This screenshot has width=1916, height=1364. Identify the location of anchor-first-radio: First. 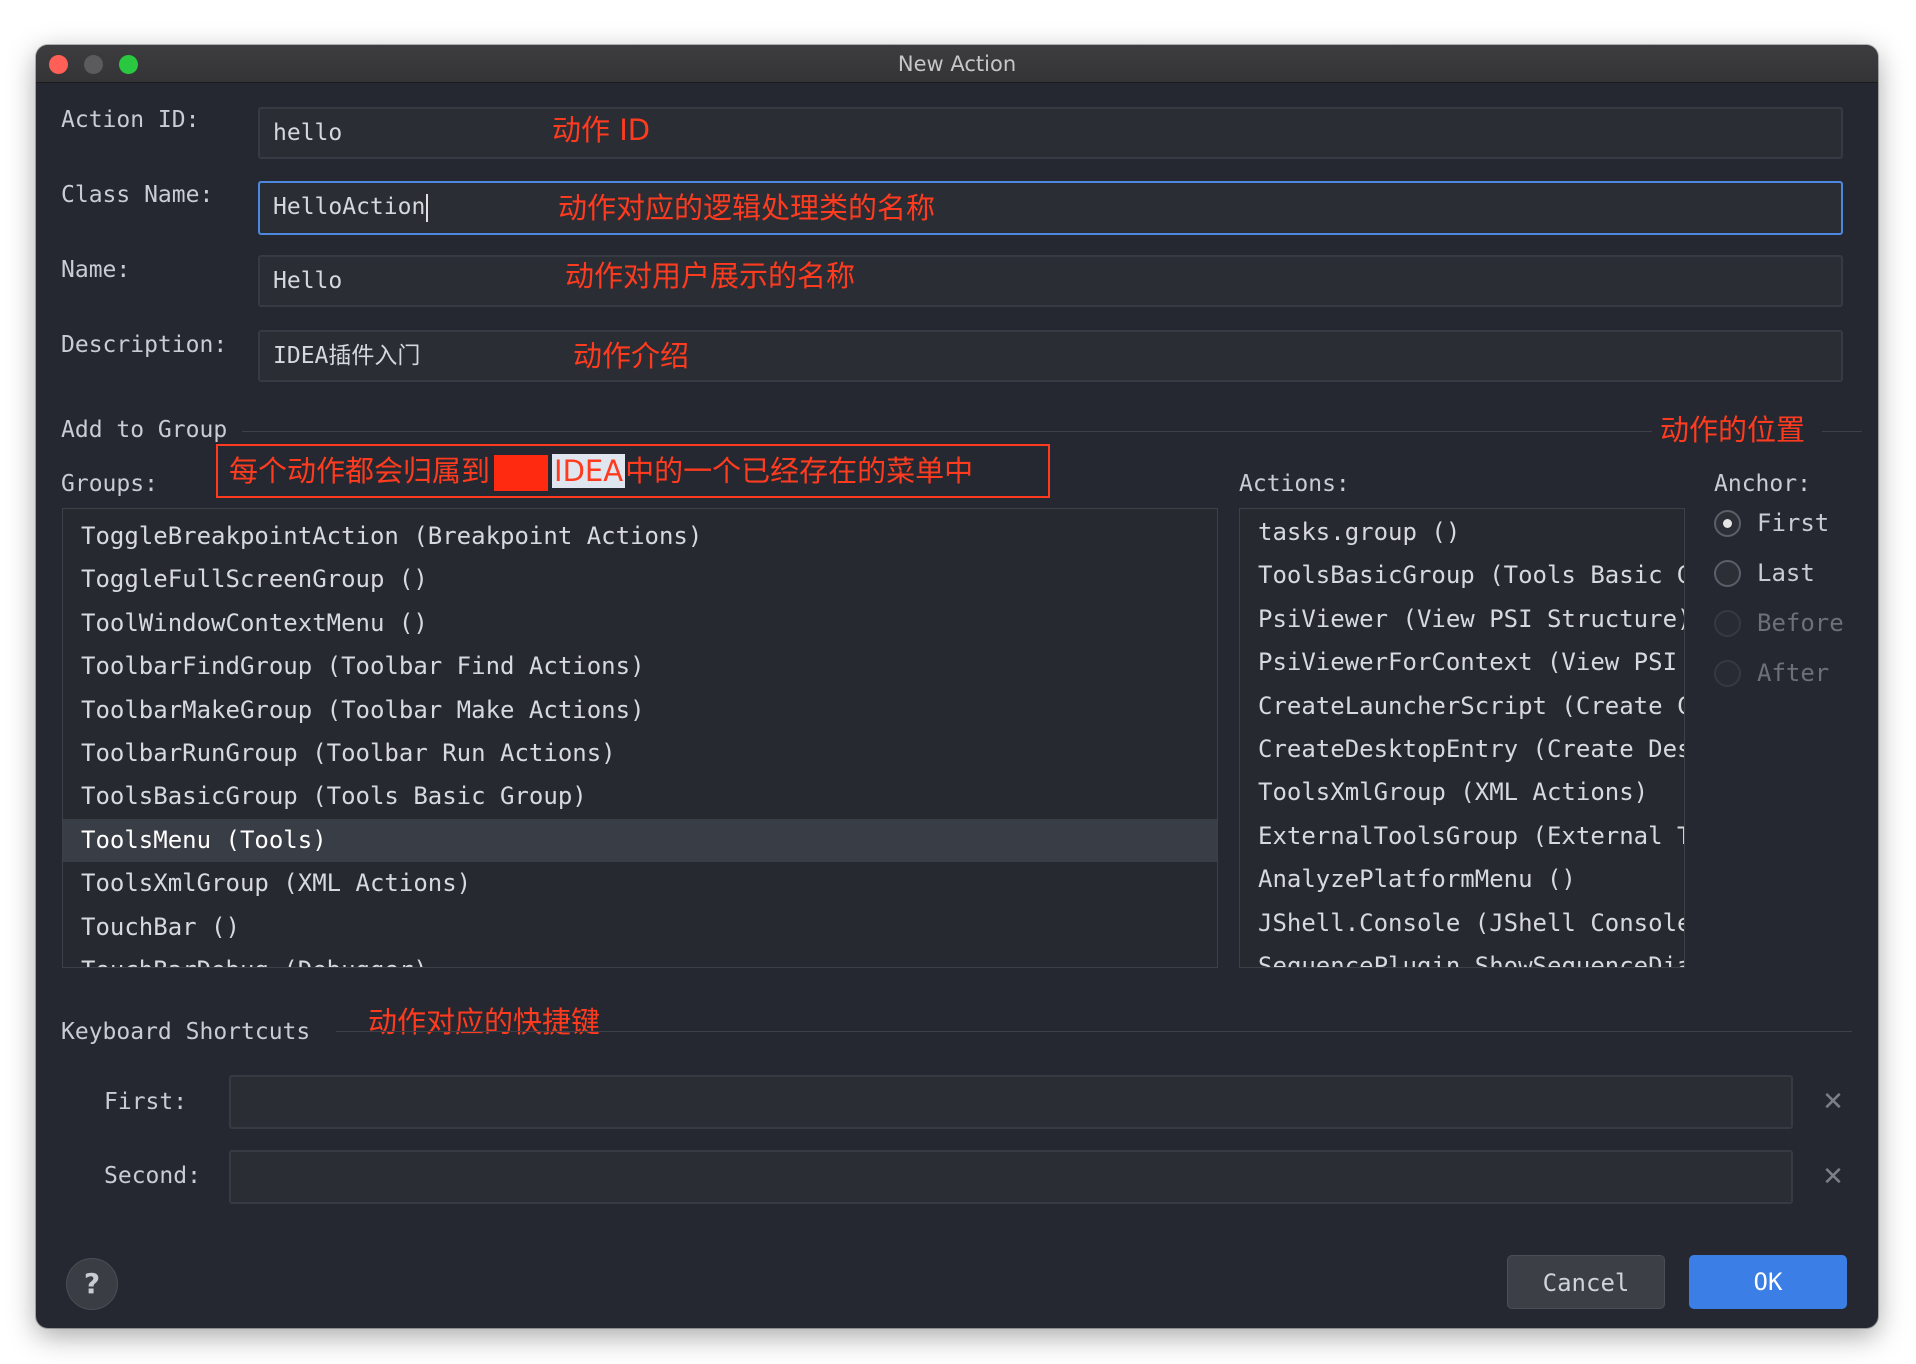
(1771, 523).